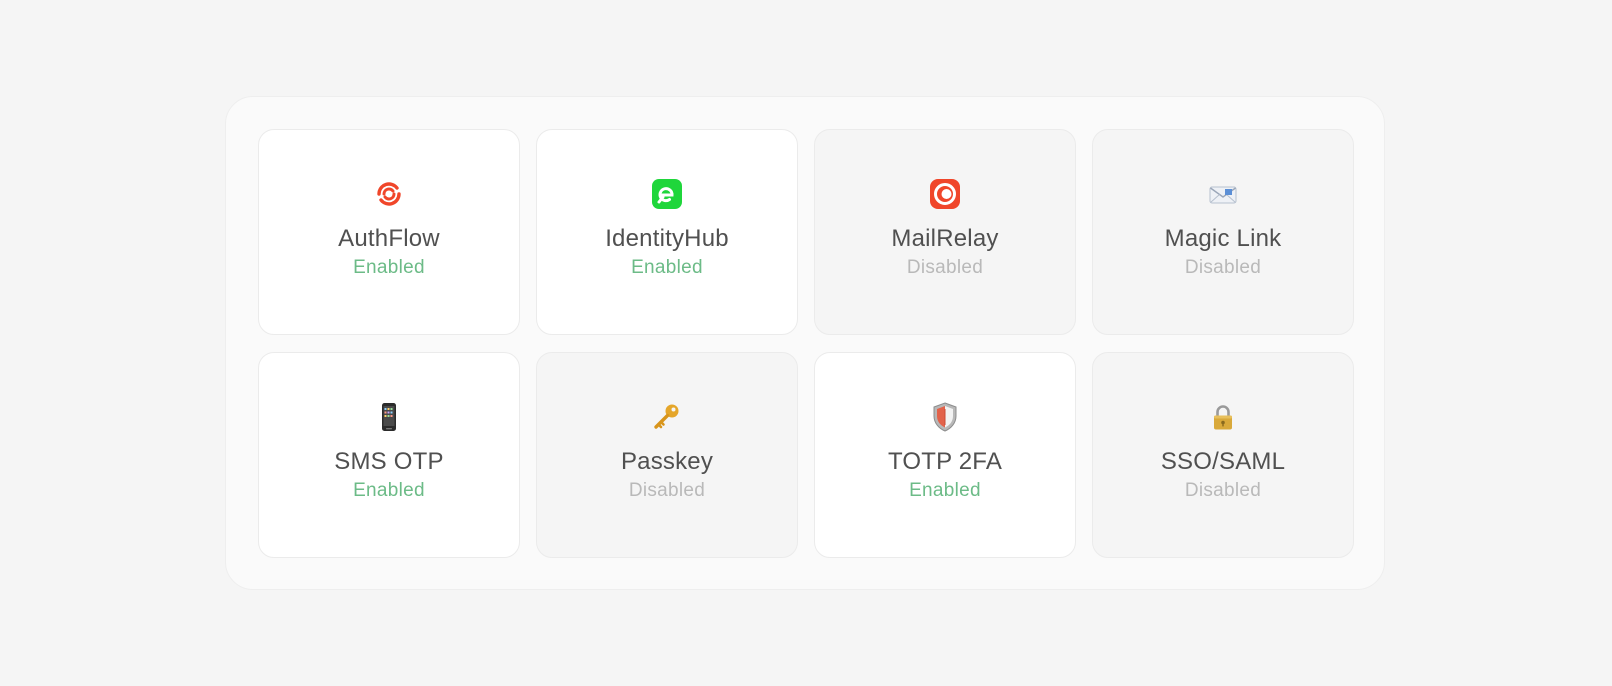  What do you see at coordinates (945, 238) in the screenshot?
I see `integration-name: MailRelay` at bounding box center [945, 238].